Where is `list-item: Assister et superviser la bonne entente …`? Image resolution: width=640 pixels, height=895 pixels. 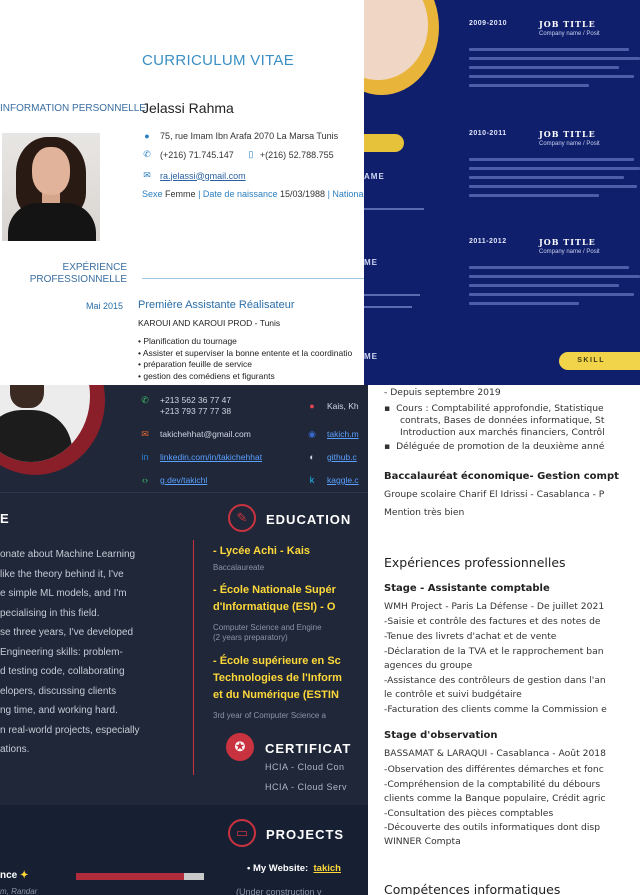 list-item: Assister et superviser la bonne entente … is located at coordinates (245, 354).